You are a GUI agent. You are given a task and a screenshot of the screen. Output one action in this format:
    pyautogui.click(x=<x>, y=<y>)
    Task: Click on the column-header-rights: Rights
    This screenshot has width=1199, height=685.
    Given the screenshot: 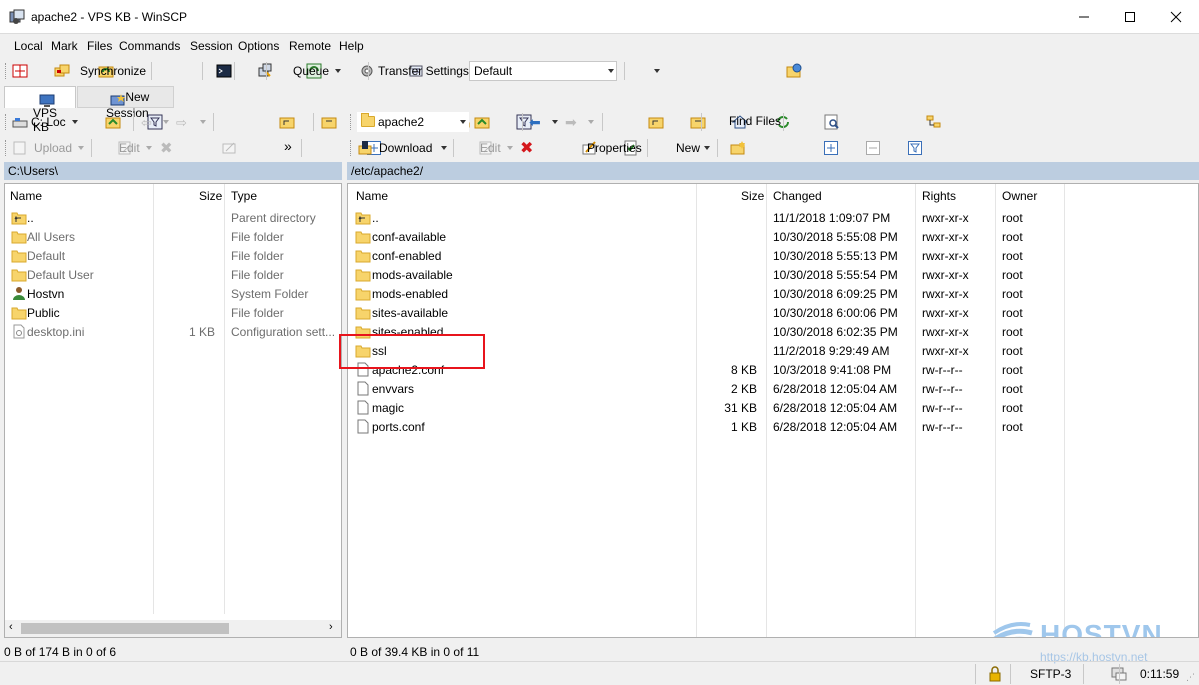 What is the action you would take?
    pyautogui.click(x=939, y=195)
    